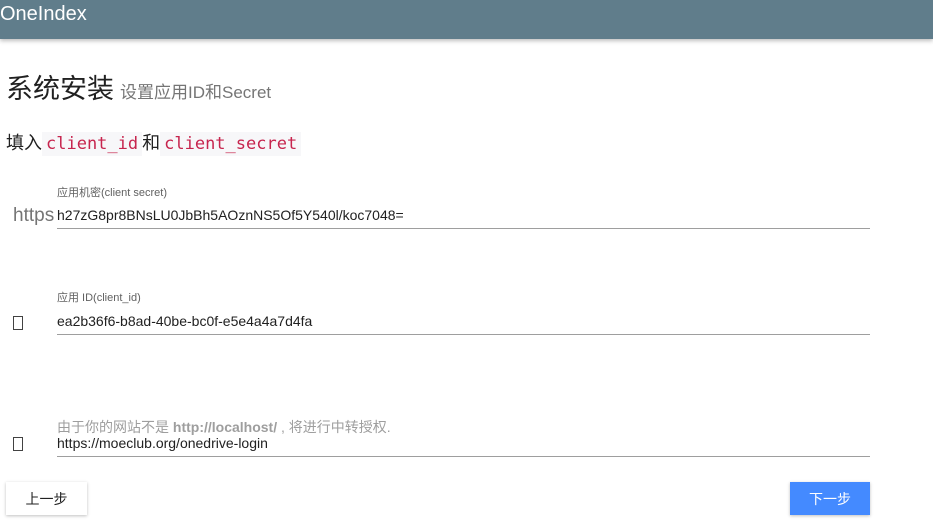 This screenshot has height=521, width=933. I want to click on page-subtitle: 设置应用ID和Secret, so click(196, 92).